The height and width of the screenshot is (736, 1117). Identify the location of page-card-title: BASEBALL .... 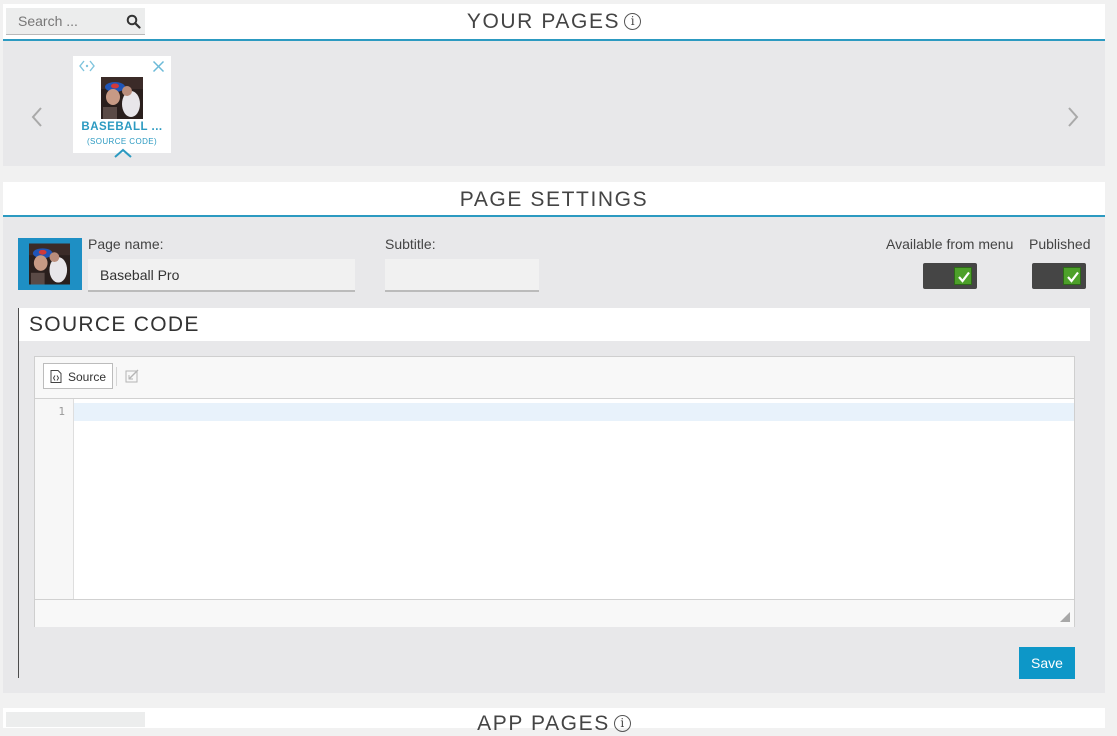
(122, 127).